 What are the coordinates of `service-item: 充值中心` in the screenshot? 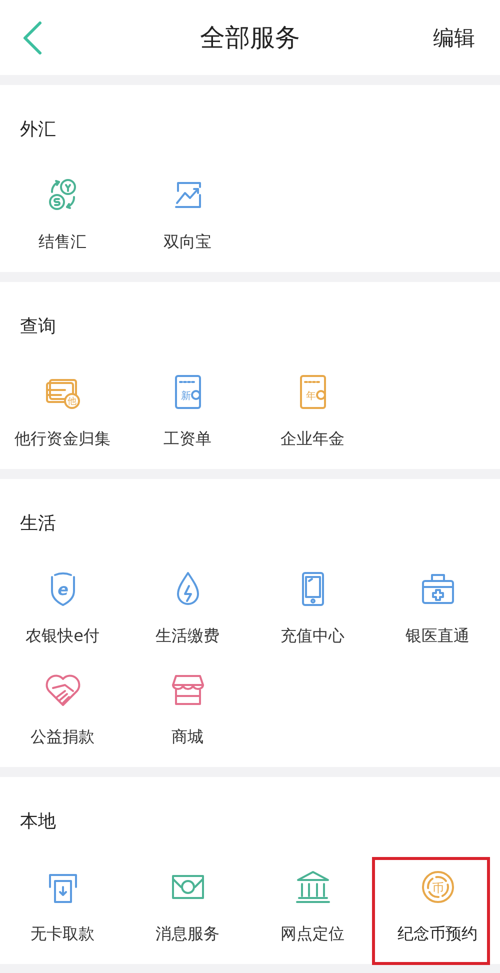 It's located at (312, 608).